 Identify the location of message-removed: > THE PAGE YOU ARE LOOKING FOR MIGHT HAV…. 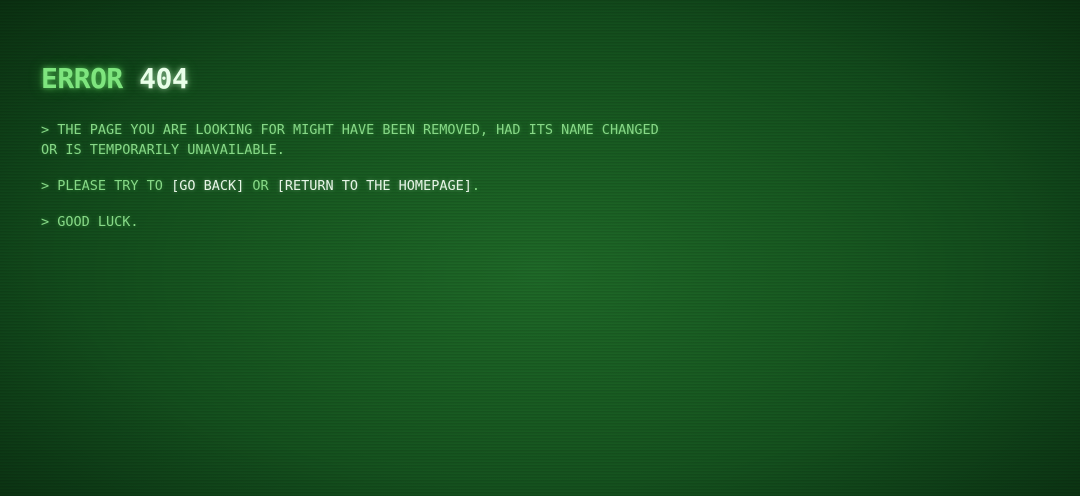
(350, 140).